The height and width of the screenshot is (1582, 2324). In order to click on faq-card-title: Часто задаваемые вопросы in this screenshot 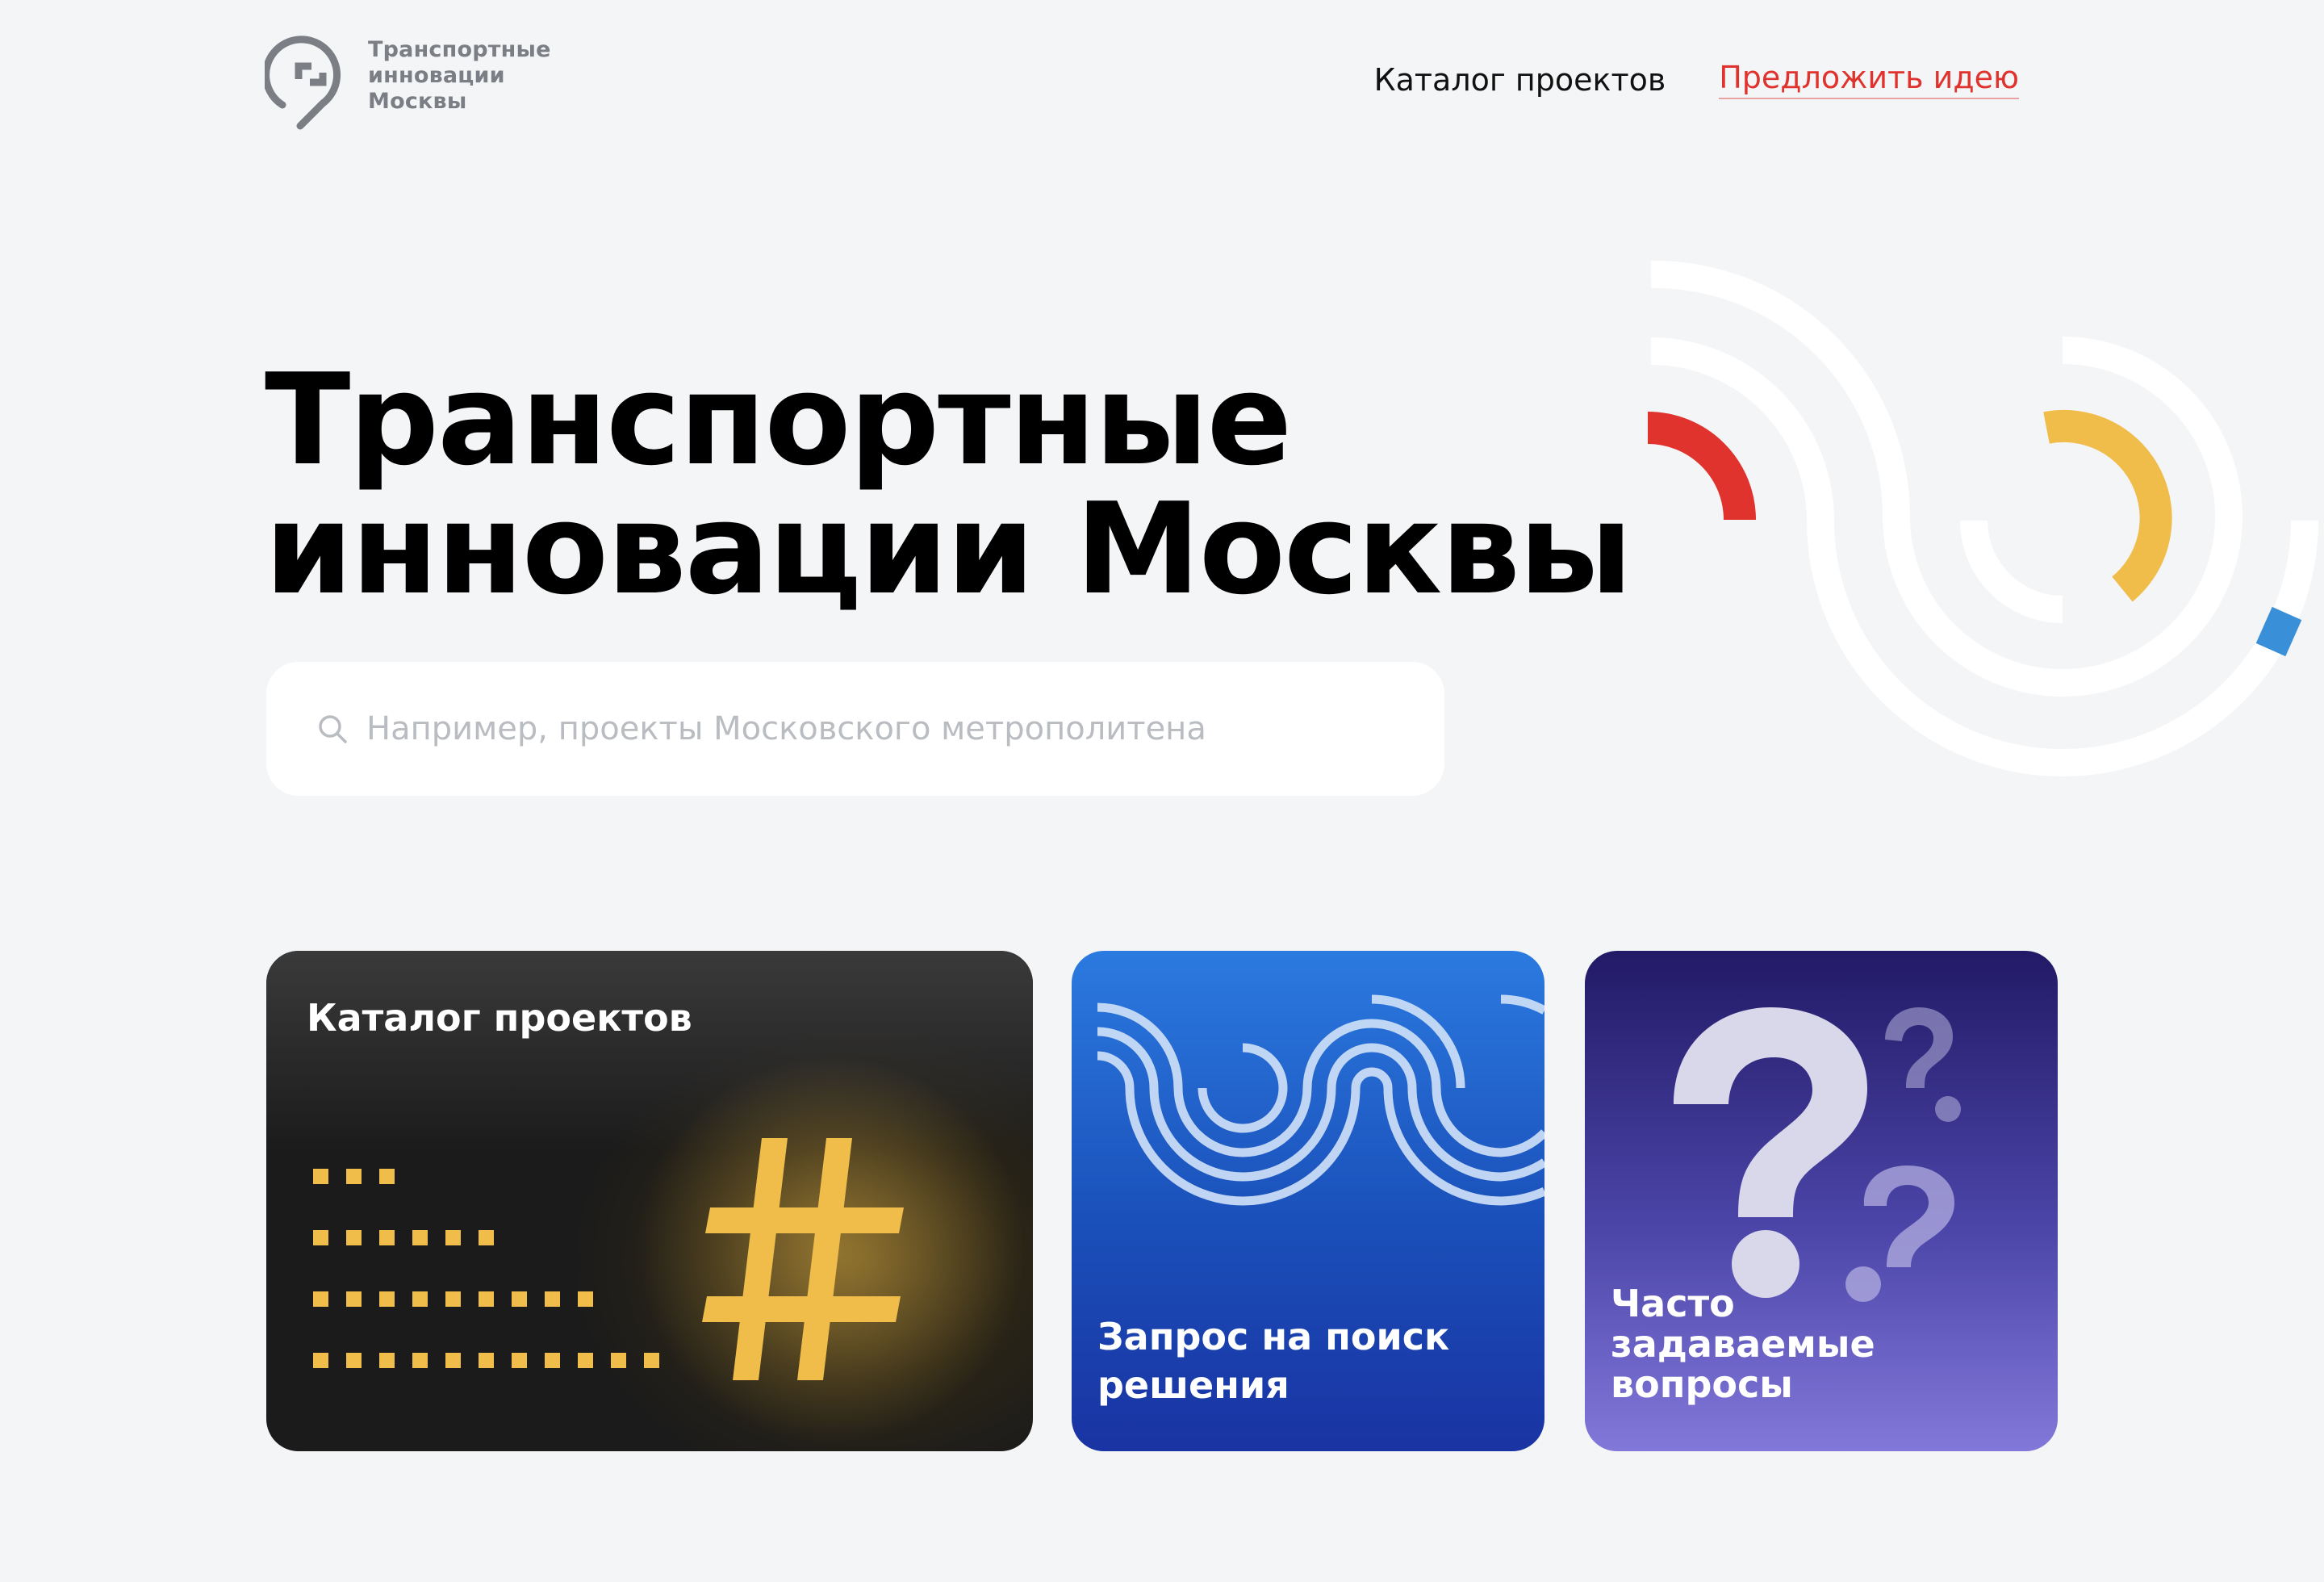, I will do `click(1743, 1344)`.